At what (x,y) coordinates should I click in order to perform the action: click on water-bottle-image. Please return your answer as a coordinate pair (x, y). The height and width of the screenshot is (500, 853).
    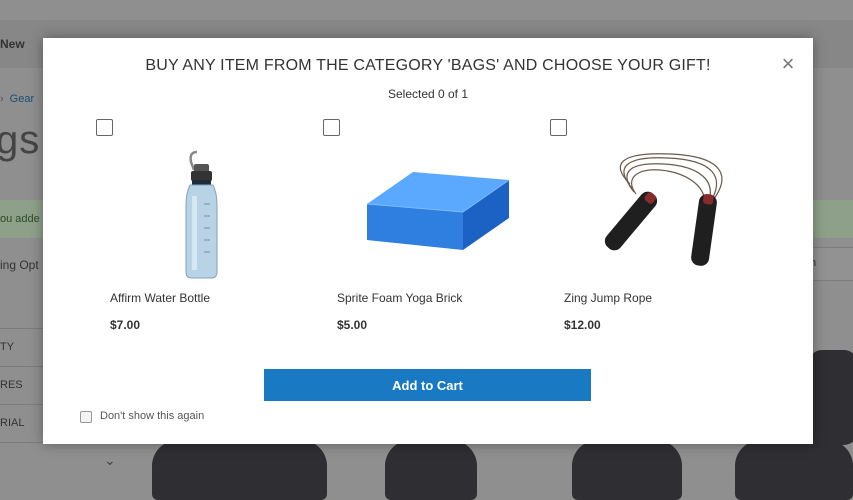
    Looking at the image, I should click on (196, 211).